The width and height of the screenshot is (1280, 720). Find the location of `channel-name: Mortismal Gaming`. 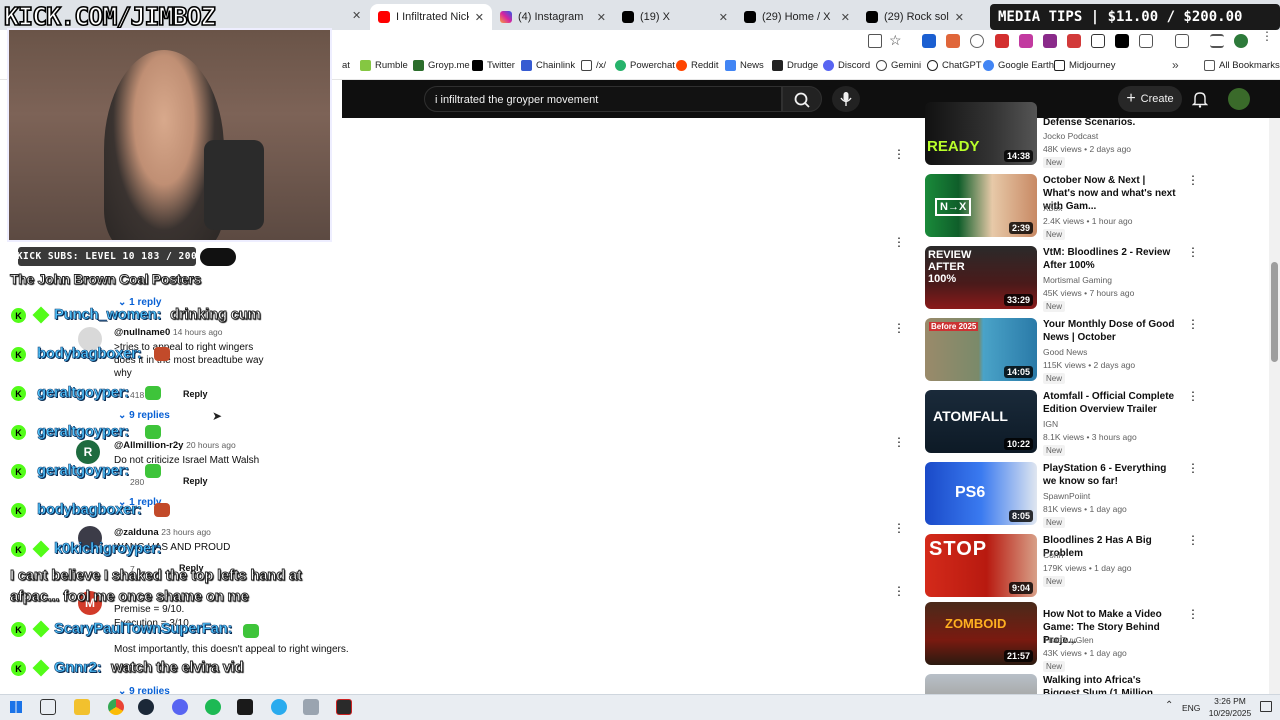

channel-name: Mortismal Gaming is located at coordinates (1077, 280).